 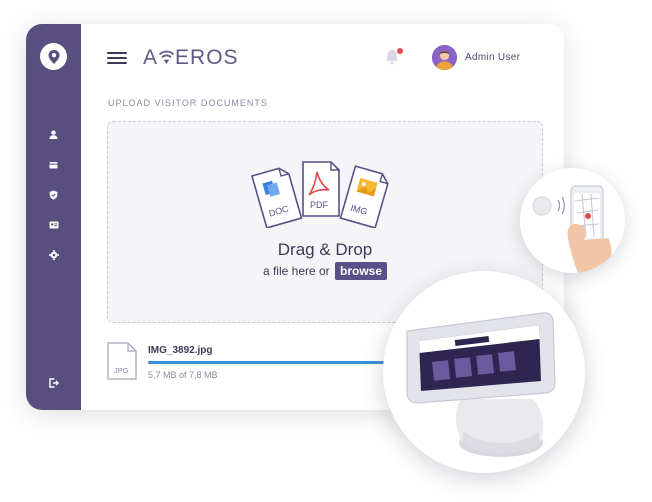 I want to click on user-icon, so click(x=53, y=134).